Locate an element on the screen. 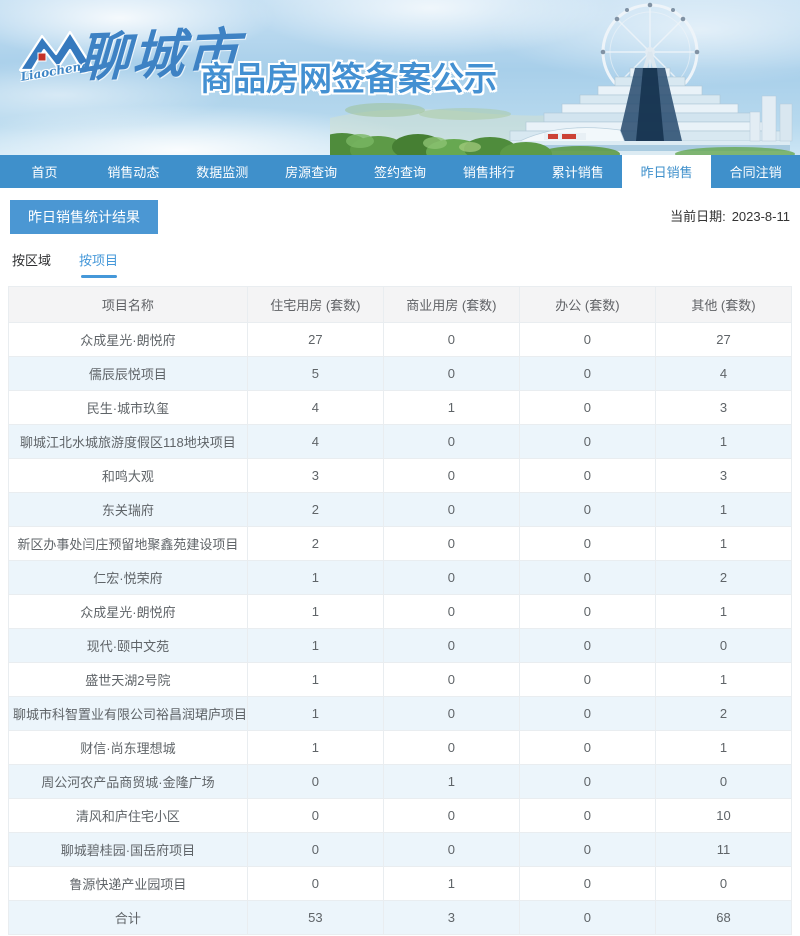  project-name-cell: 合计 is located at coordinates (128, 917).